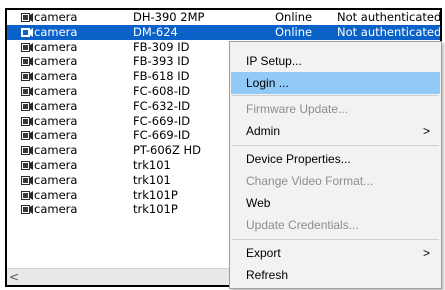 The image size is (445, 290). What do you see at coordinates (335, 203) in the screenshot?
I see `menu-item-web: Web` at bounding box center [335, 203].